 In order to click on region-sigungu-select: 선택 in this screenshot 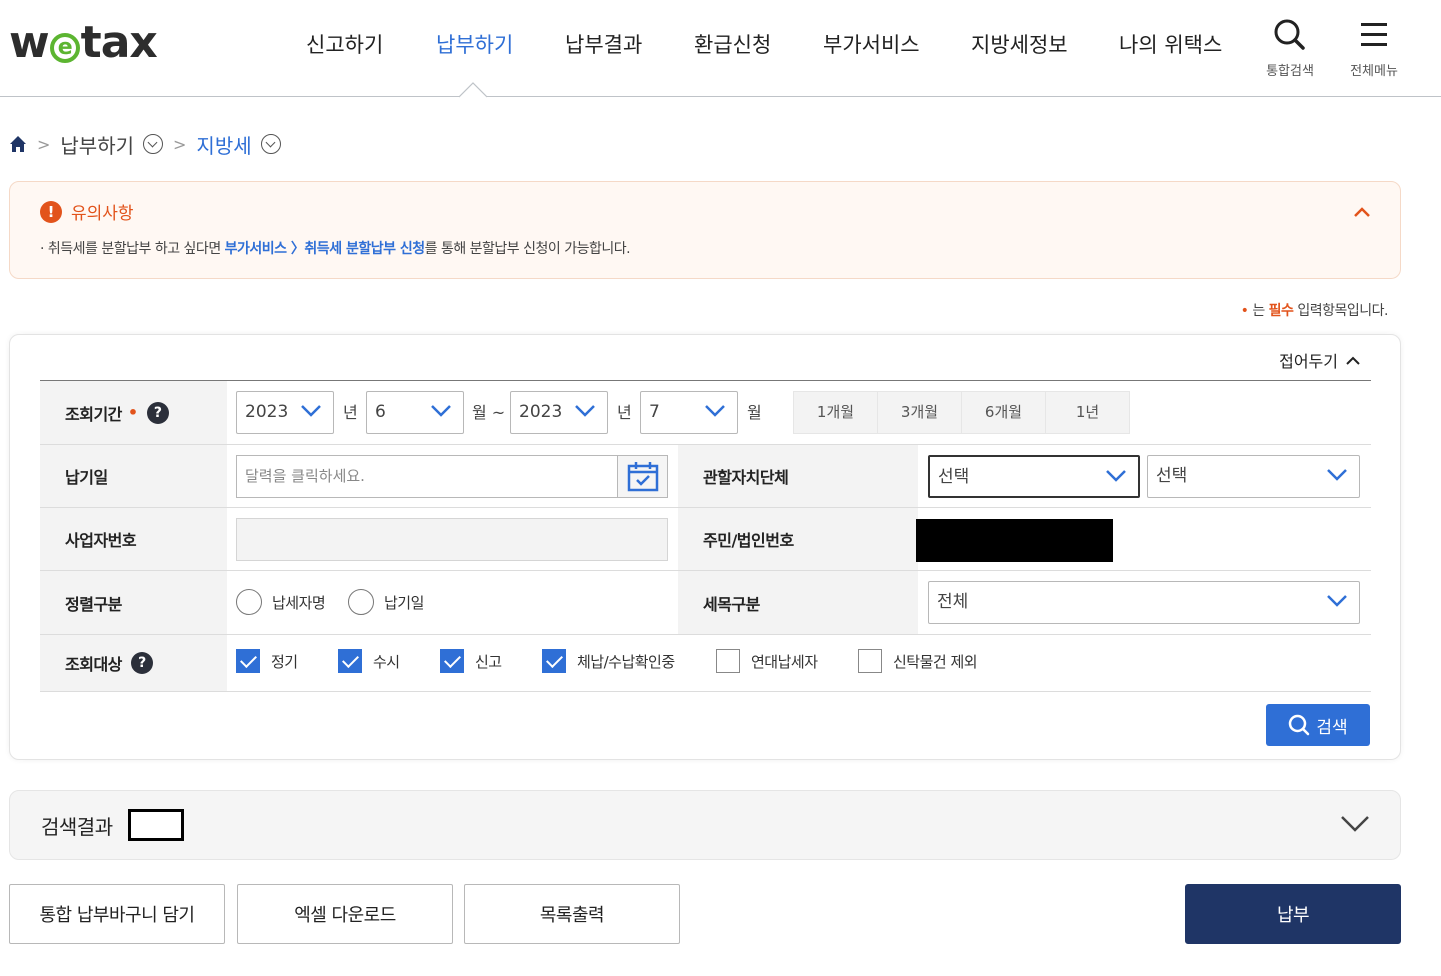, I will do `click(1253, 476)`.